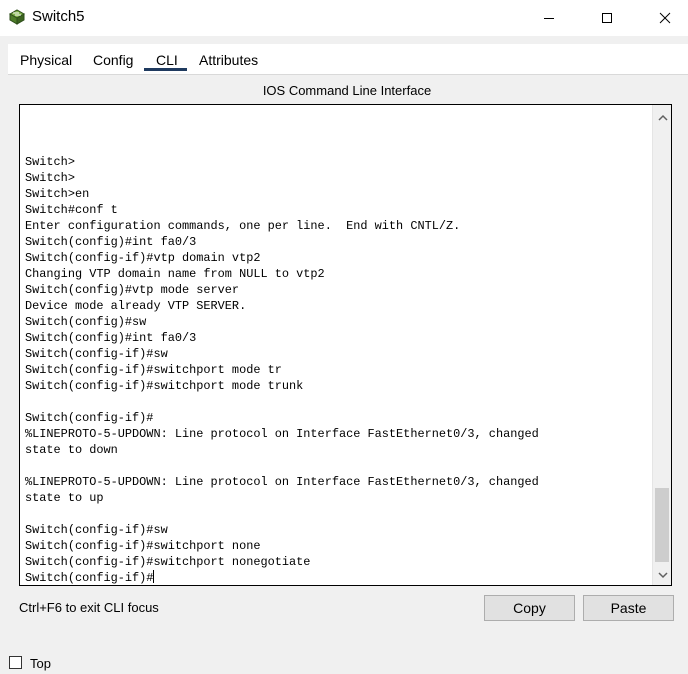 The height and width of the screenshot is (674, 688). What do you see at coordinates (344, 18) in the screenshot?
I see `title-bar: Switch5` at bounding box center [344, 18].